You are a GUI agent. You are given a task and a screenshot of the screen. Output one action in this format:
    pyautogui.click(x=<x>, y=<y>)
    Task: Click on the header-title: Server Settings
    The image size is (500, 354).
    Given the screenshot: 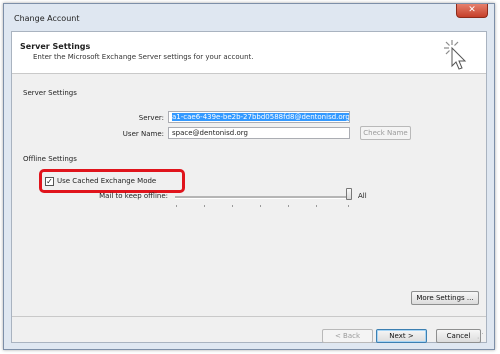 What is the action you would take?
    pyautogui.click(x=55, y=46)
    